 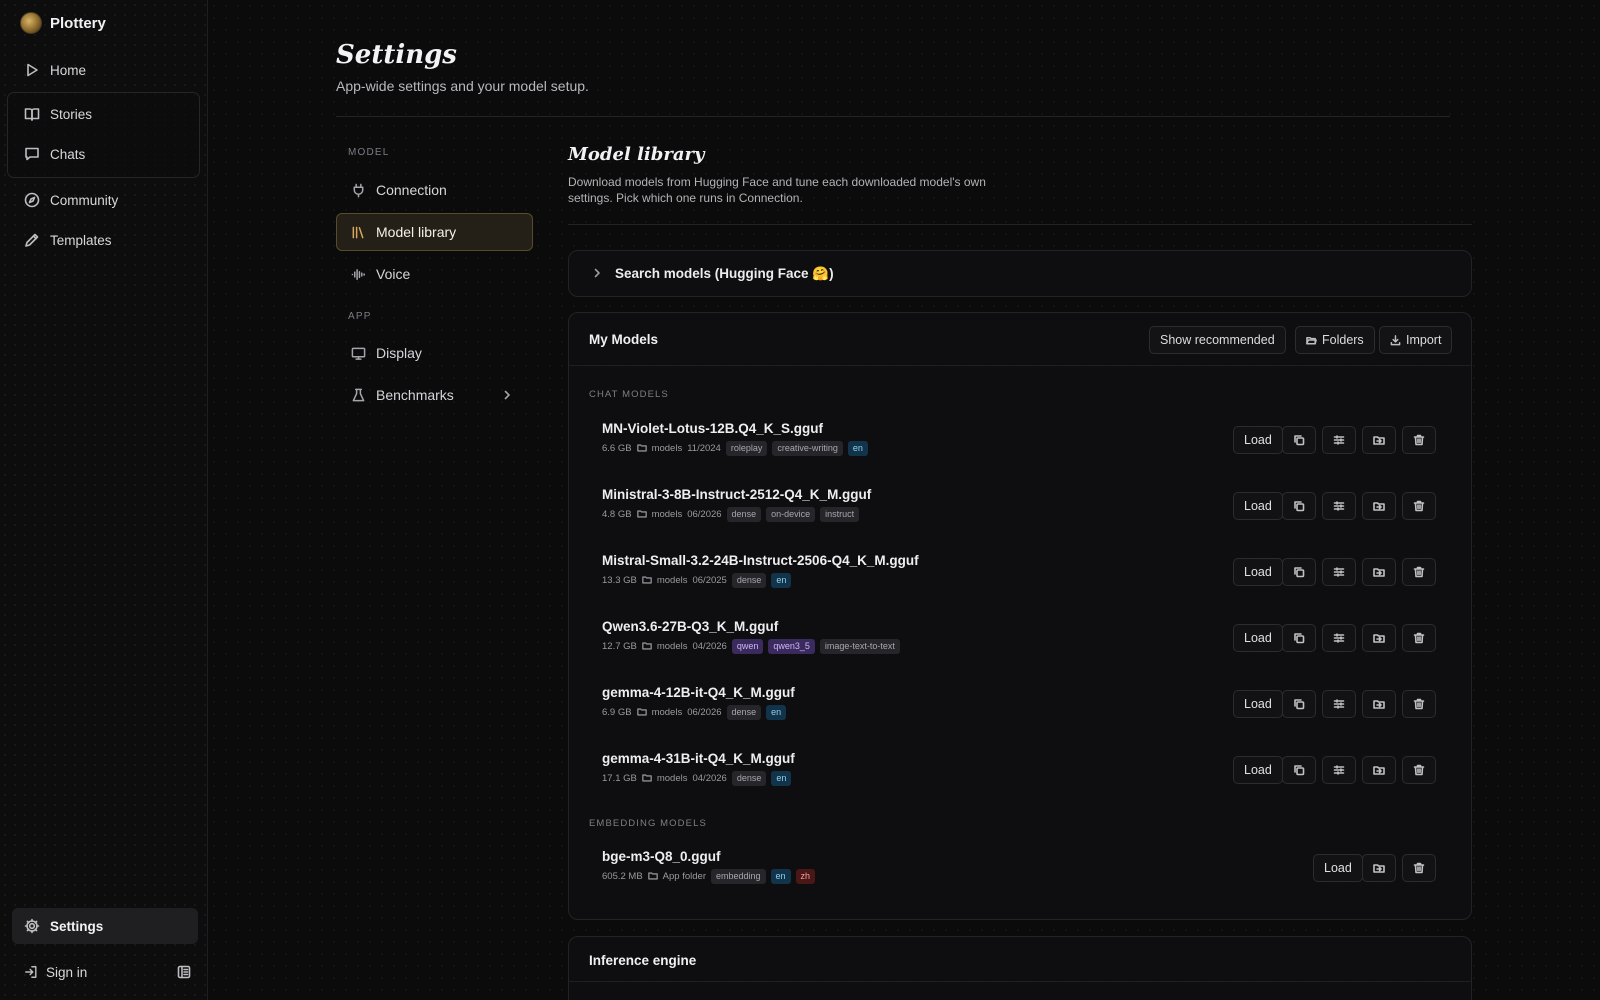 I want to click on sidebar-item-label: Settings, so click(x=77, y=926).